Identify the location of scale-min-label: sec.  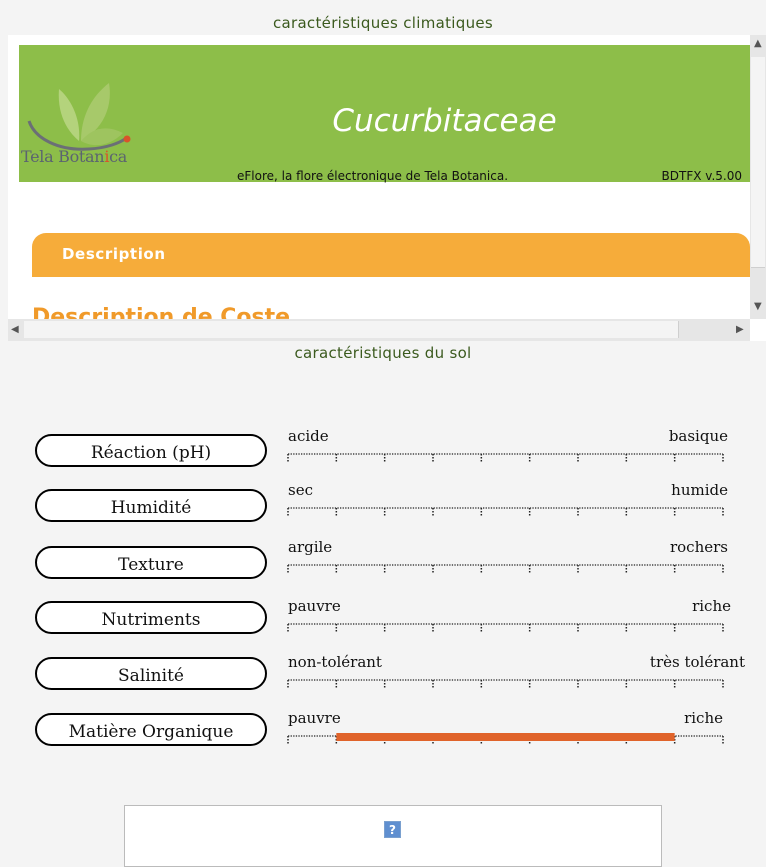
(300, 490).